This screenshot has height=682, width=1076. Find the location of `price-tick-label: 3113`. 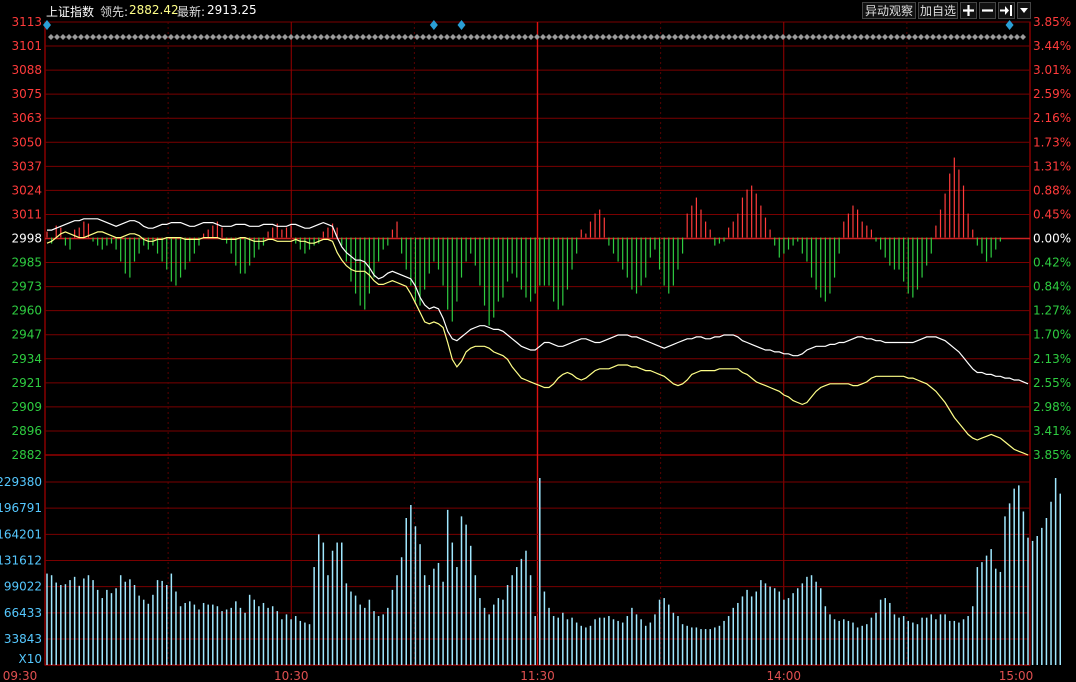

price-tick-label: 3113 is located at coordinates (26, 22).